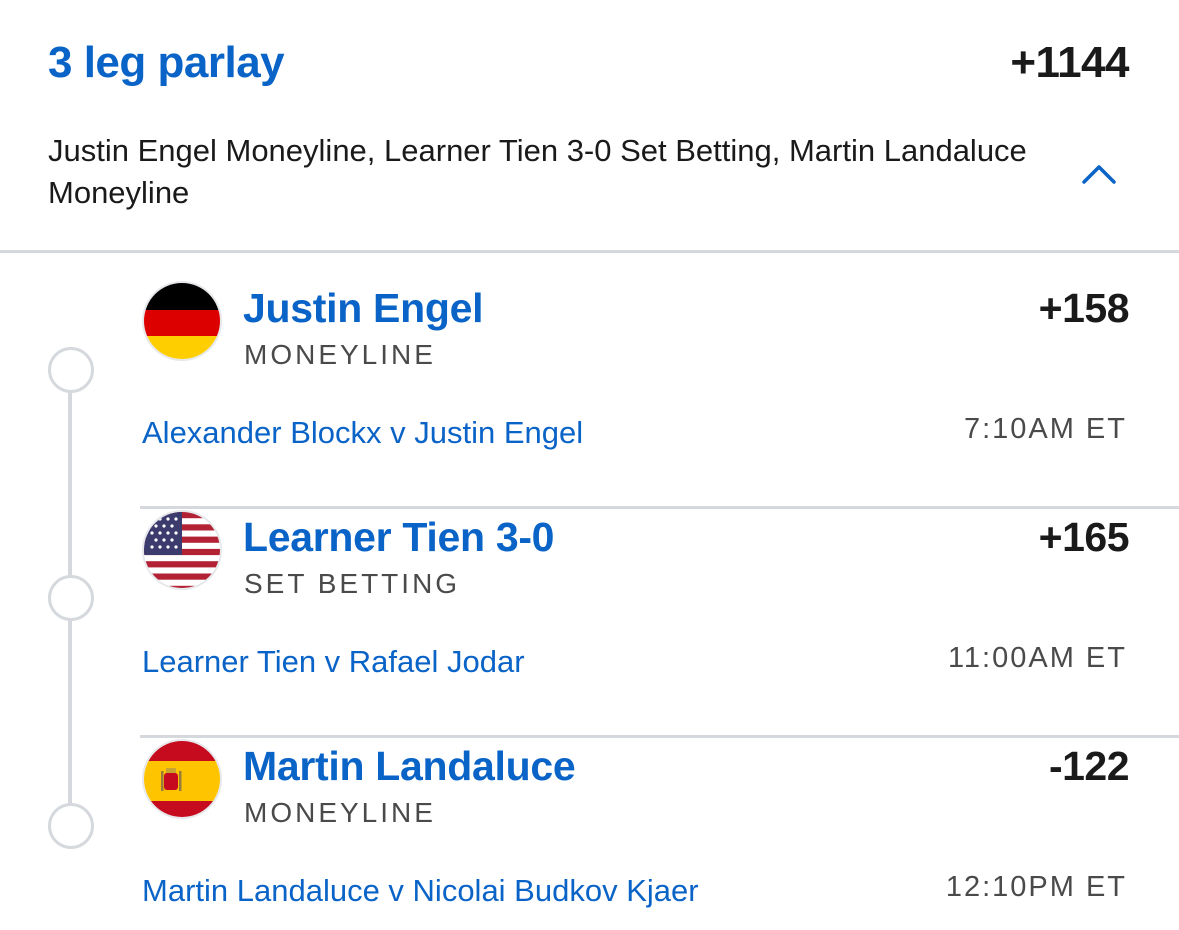 The width and height of the screenshot is (1179, 930). Describe the element at coordinates (1045, 429) in the screenshot. I see `leg-start-time: 7:10AM ET` at that location.